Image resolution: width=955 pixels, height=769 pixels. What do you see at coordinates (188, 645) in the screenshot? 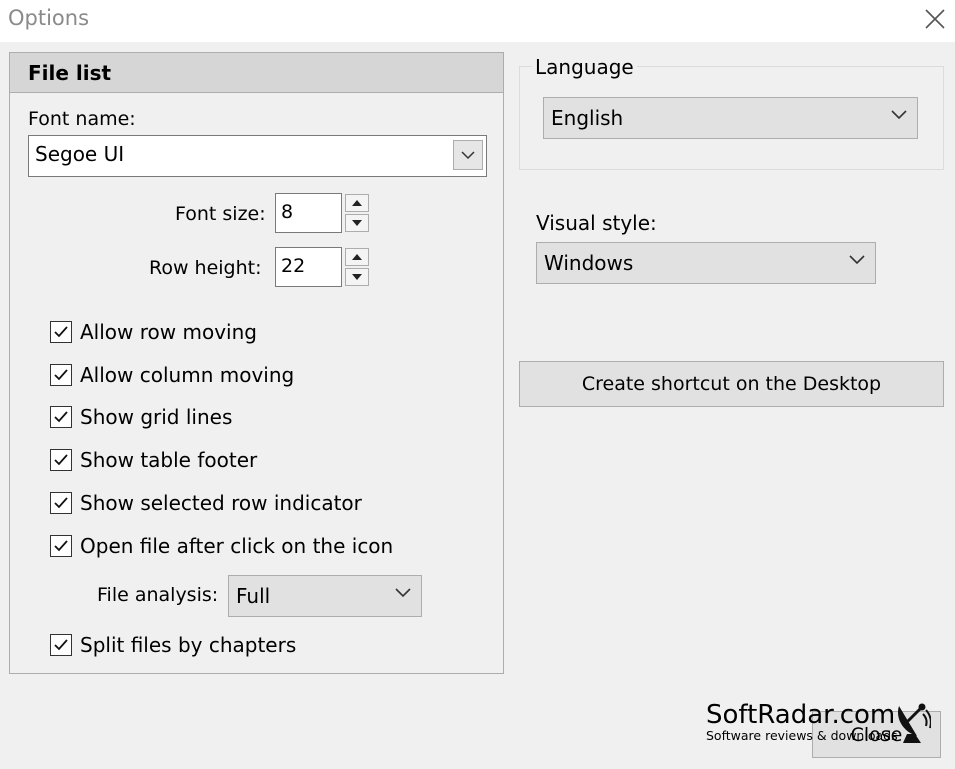
I see `checkbox-label: Split files by chapters` at bounding box center [188, 645].